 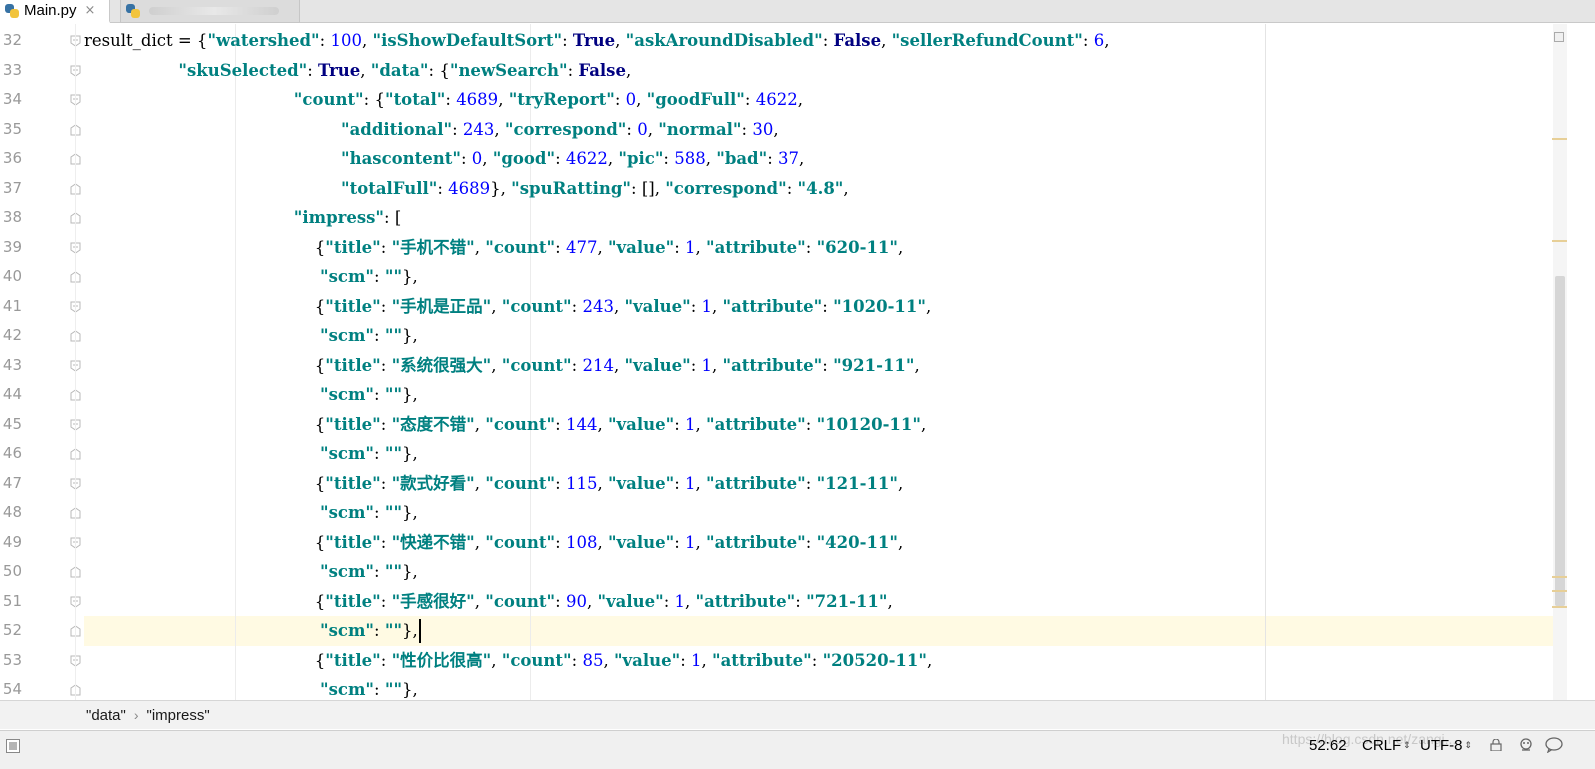 What do you see at coordinates (1386, 745) in the screenshot?
I see `line-separator-selector: CRLF ⇕` at bounding box center [1386, 745].